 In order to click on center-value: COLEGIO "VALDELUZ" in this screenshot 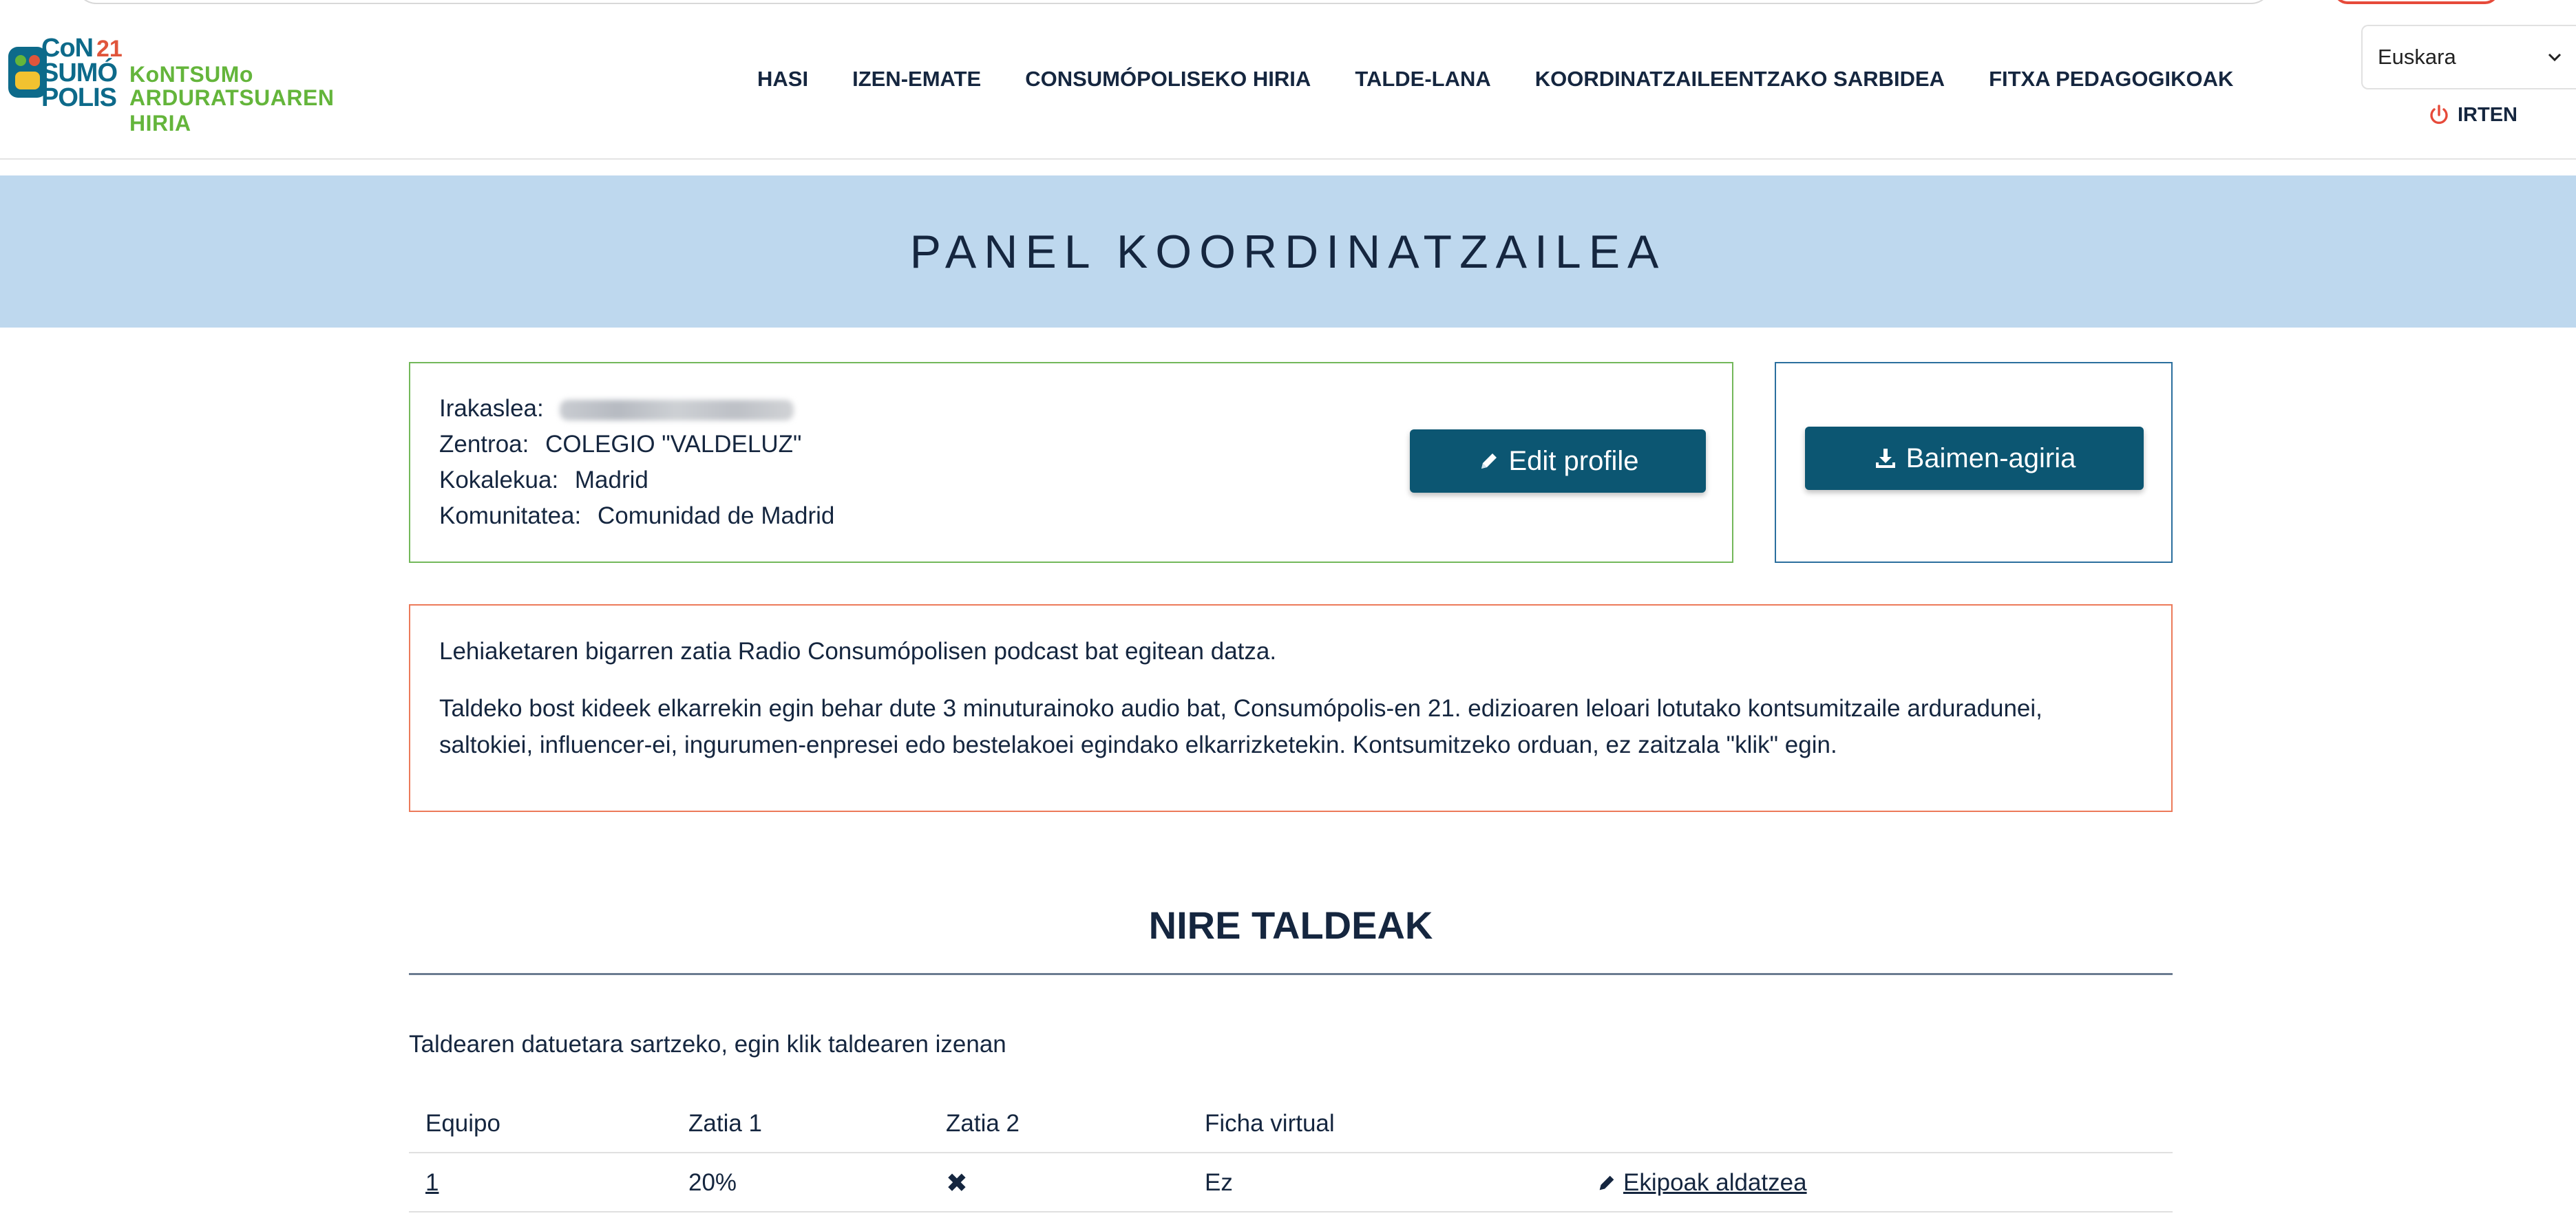, I will do `click(674, 444)`.